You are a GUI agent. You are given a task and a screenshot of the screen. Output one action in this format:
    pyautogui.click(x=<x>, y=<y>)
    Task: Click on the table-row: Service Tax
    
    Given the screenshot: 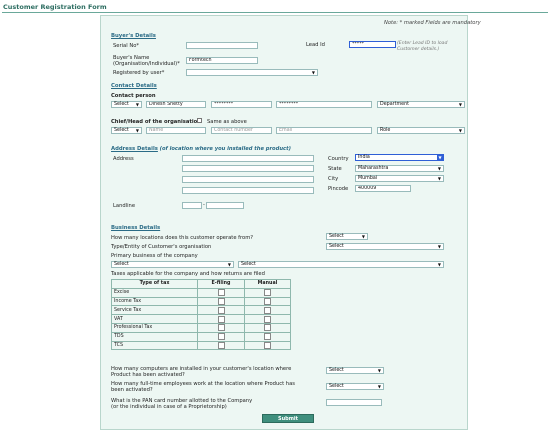 What is the action you would take?
    pyautogui.click(x=201, y=310)
    